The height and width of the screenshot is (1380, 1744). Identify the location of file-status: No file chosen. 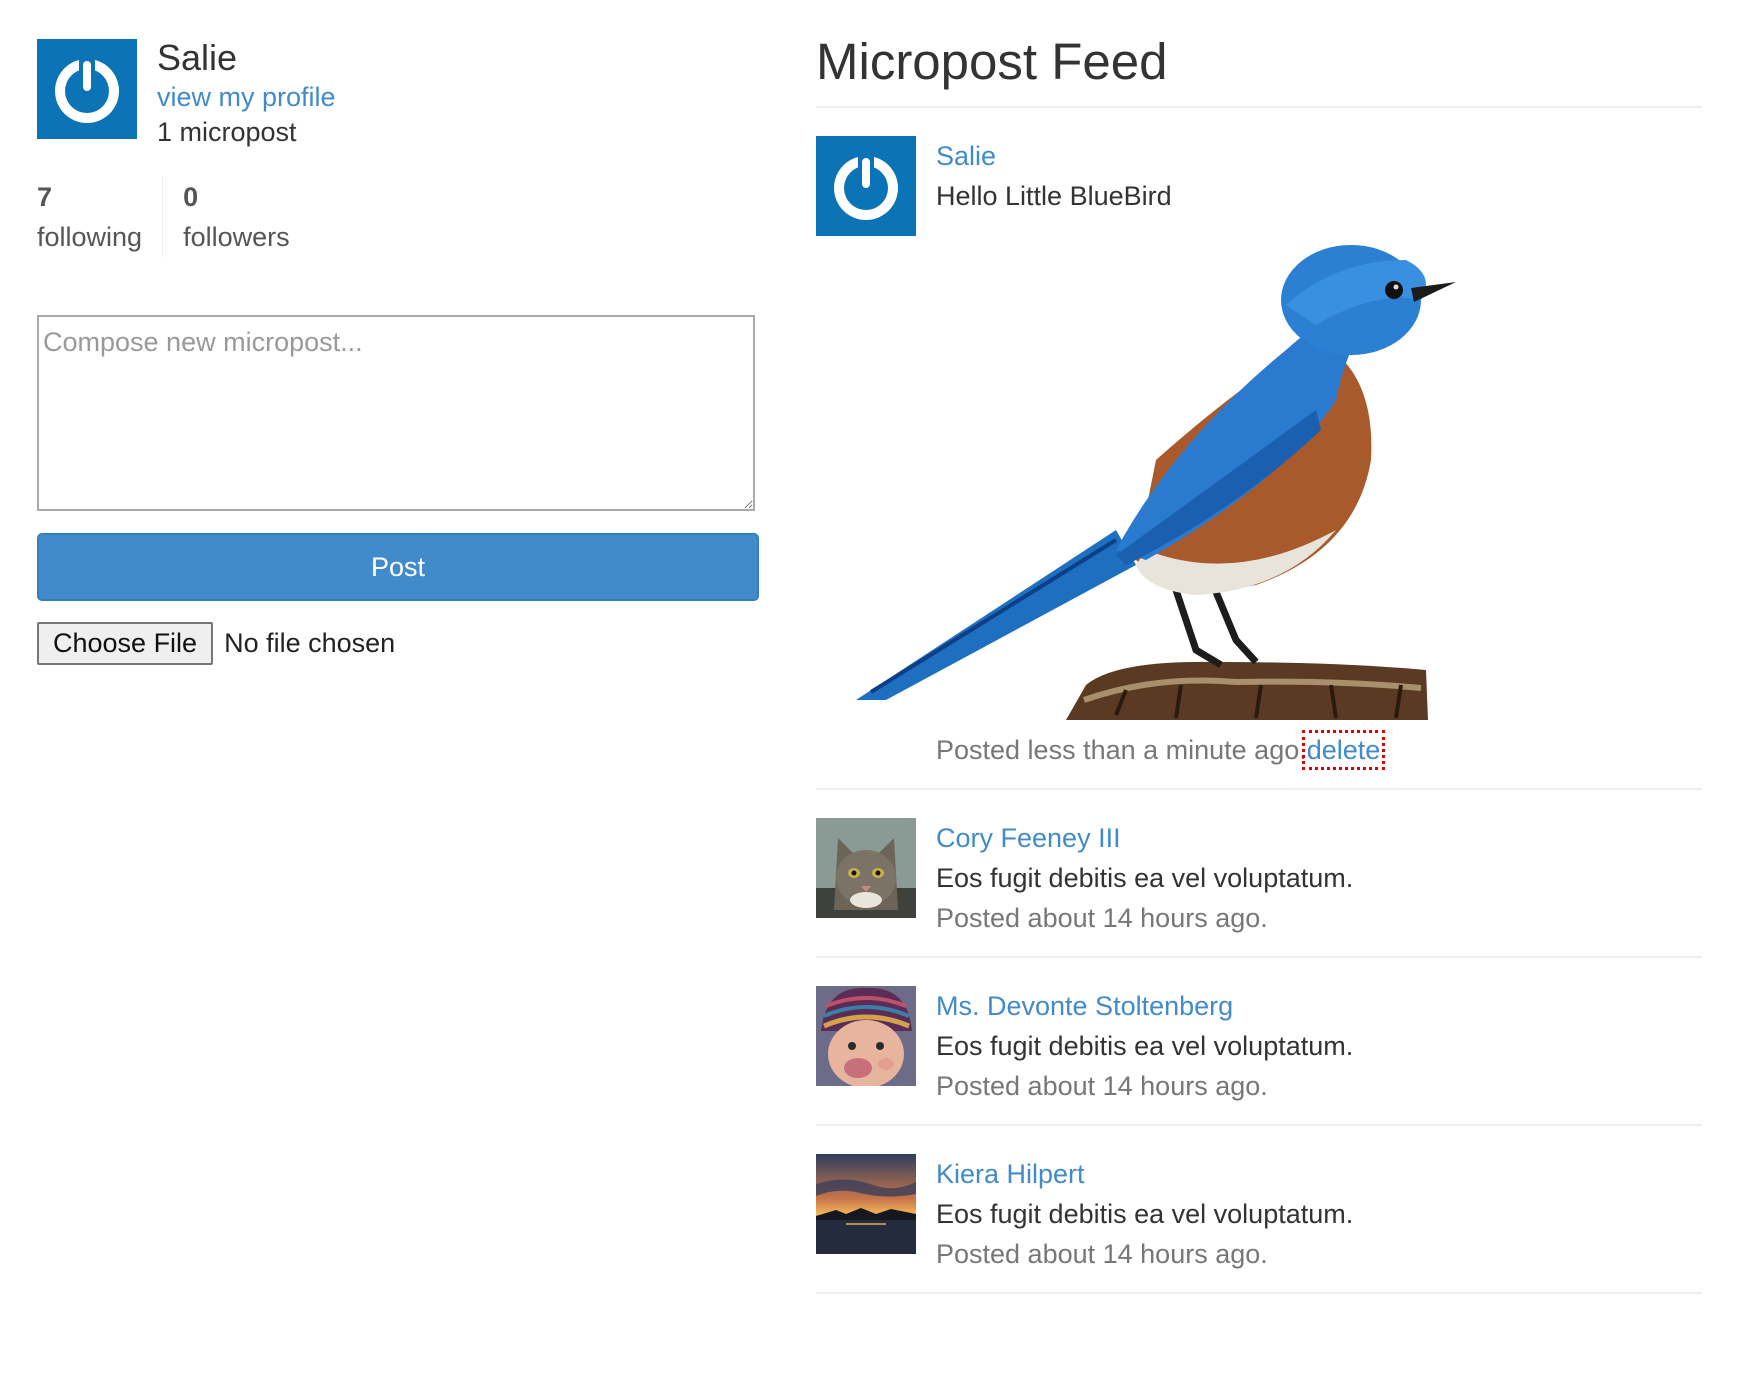
(310, 643).